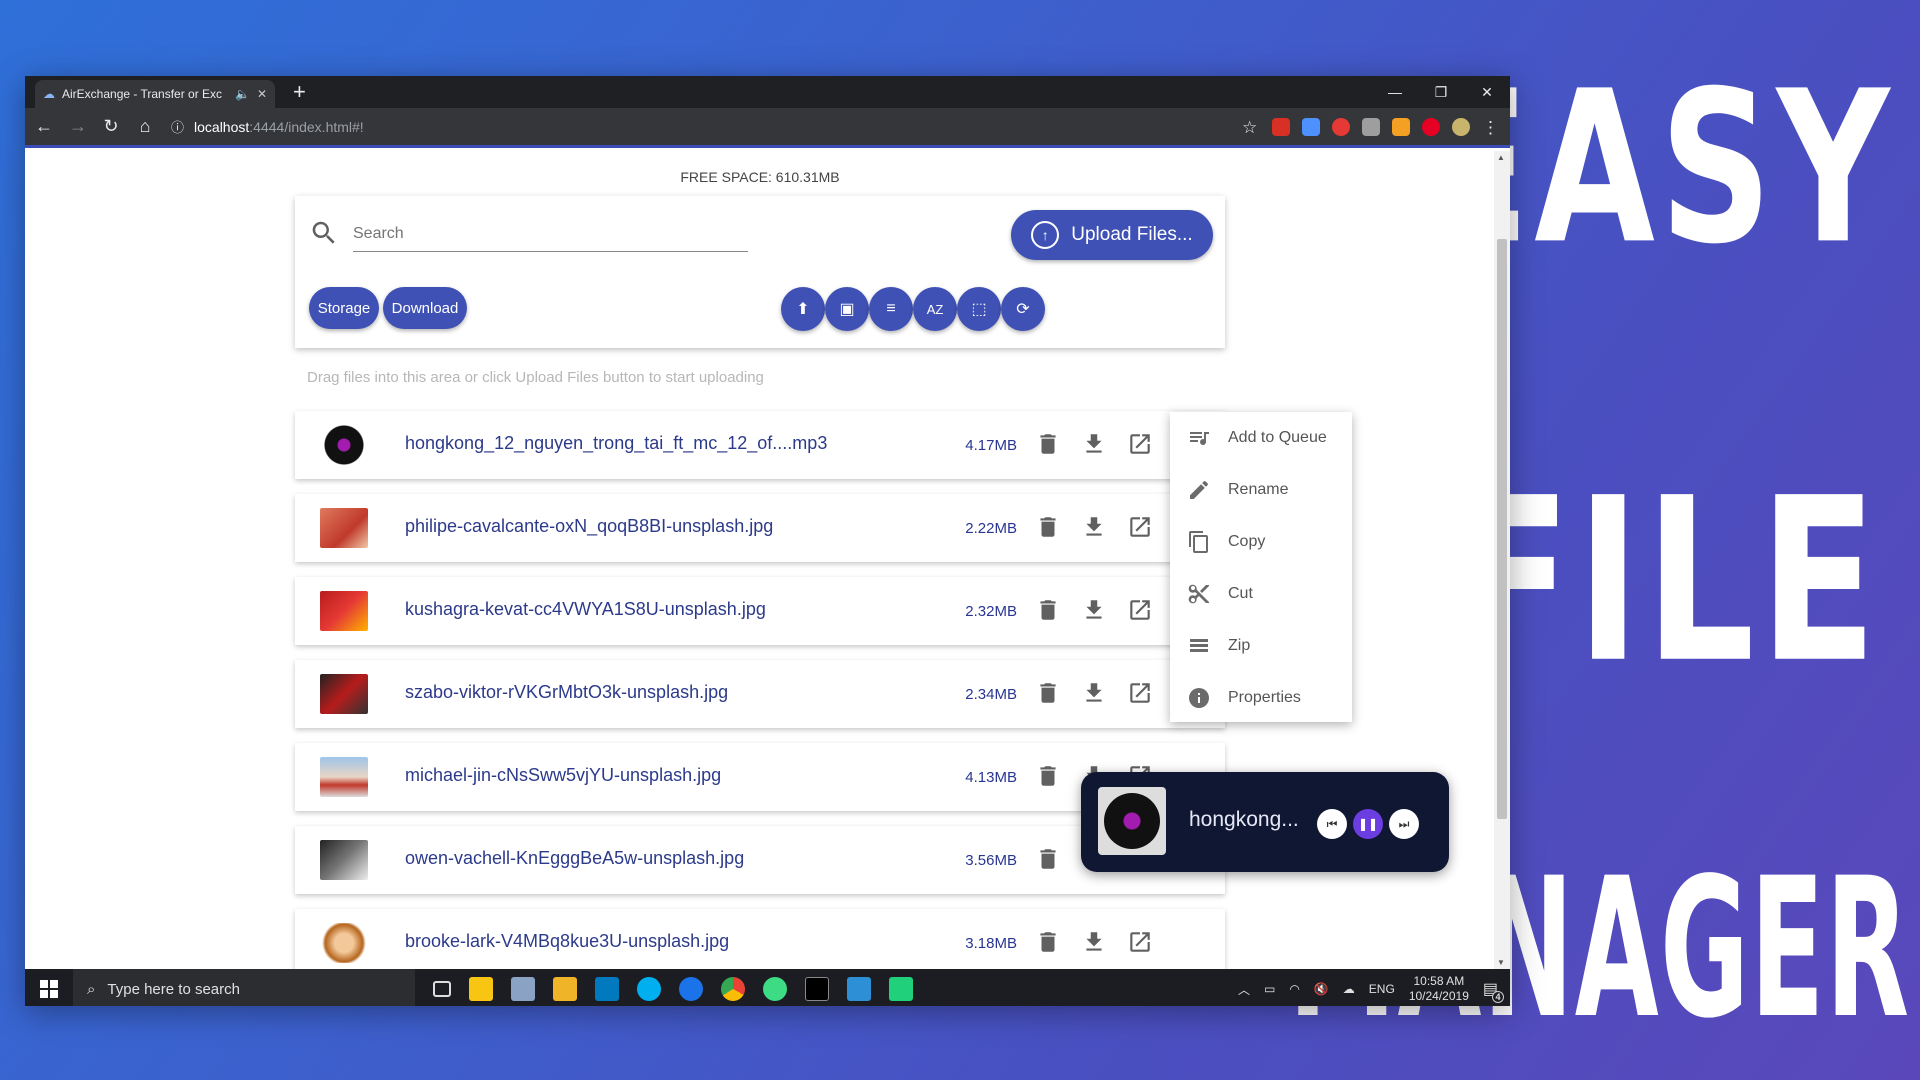 Image resolution: width=1920 pixels, height=1080 pixels. I want to click on scroll-thumb, so click(1502, 529).